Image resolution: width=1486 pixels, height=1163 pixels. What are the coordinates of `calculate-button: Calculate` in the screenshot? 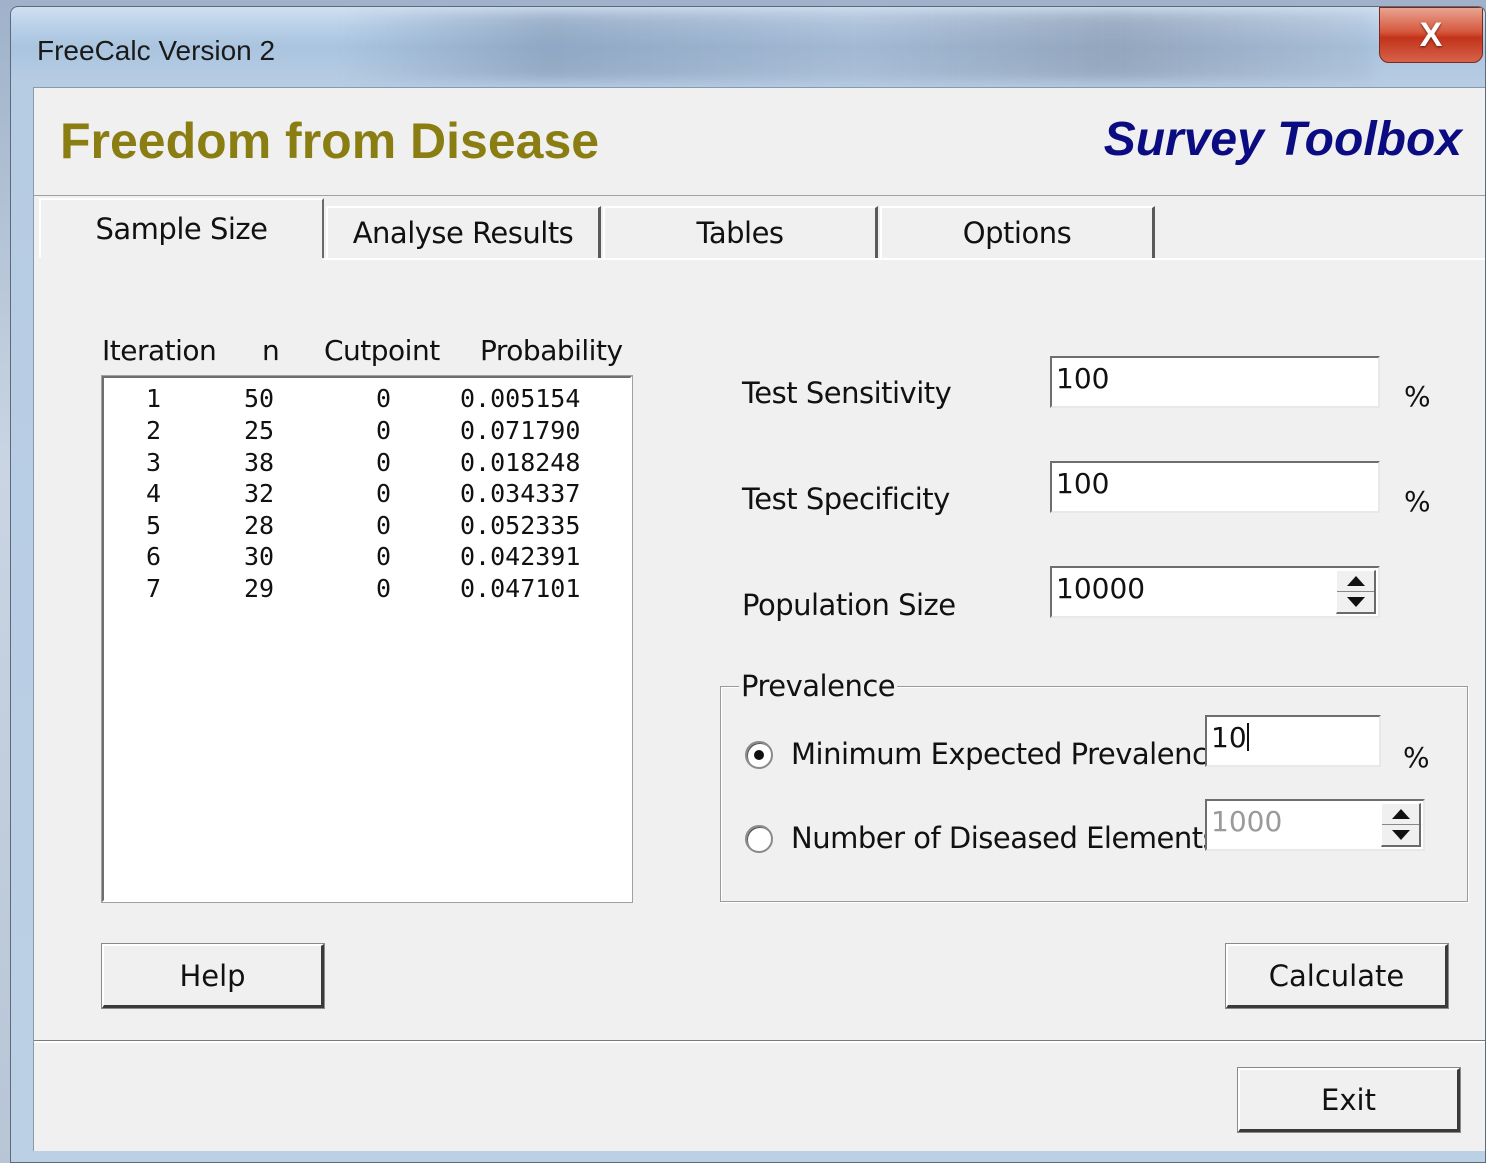 It's located at (1337, 976).